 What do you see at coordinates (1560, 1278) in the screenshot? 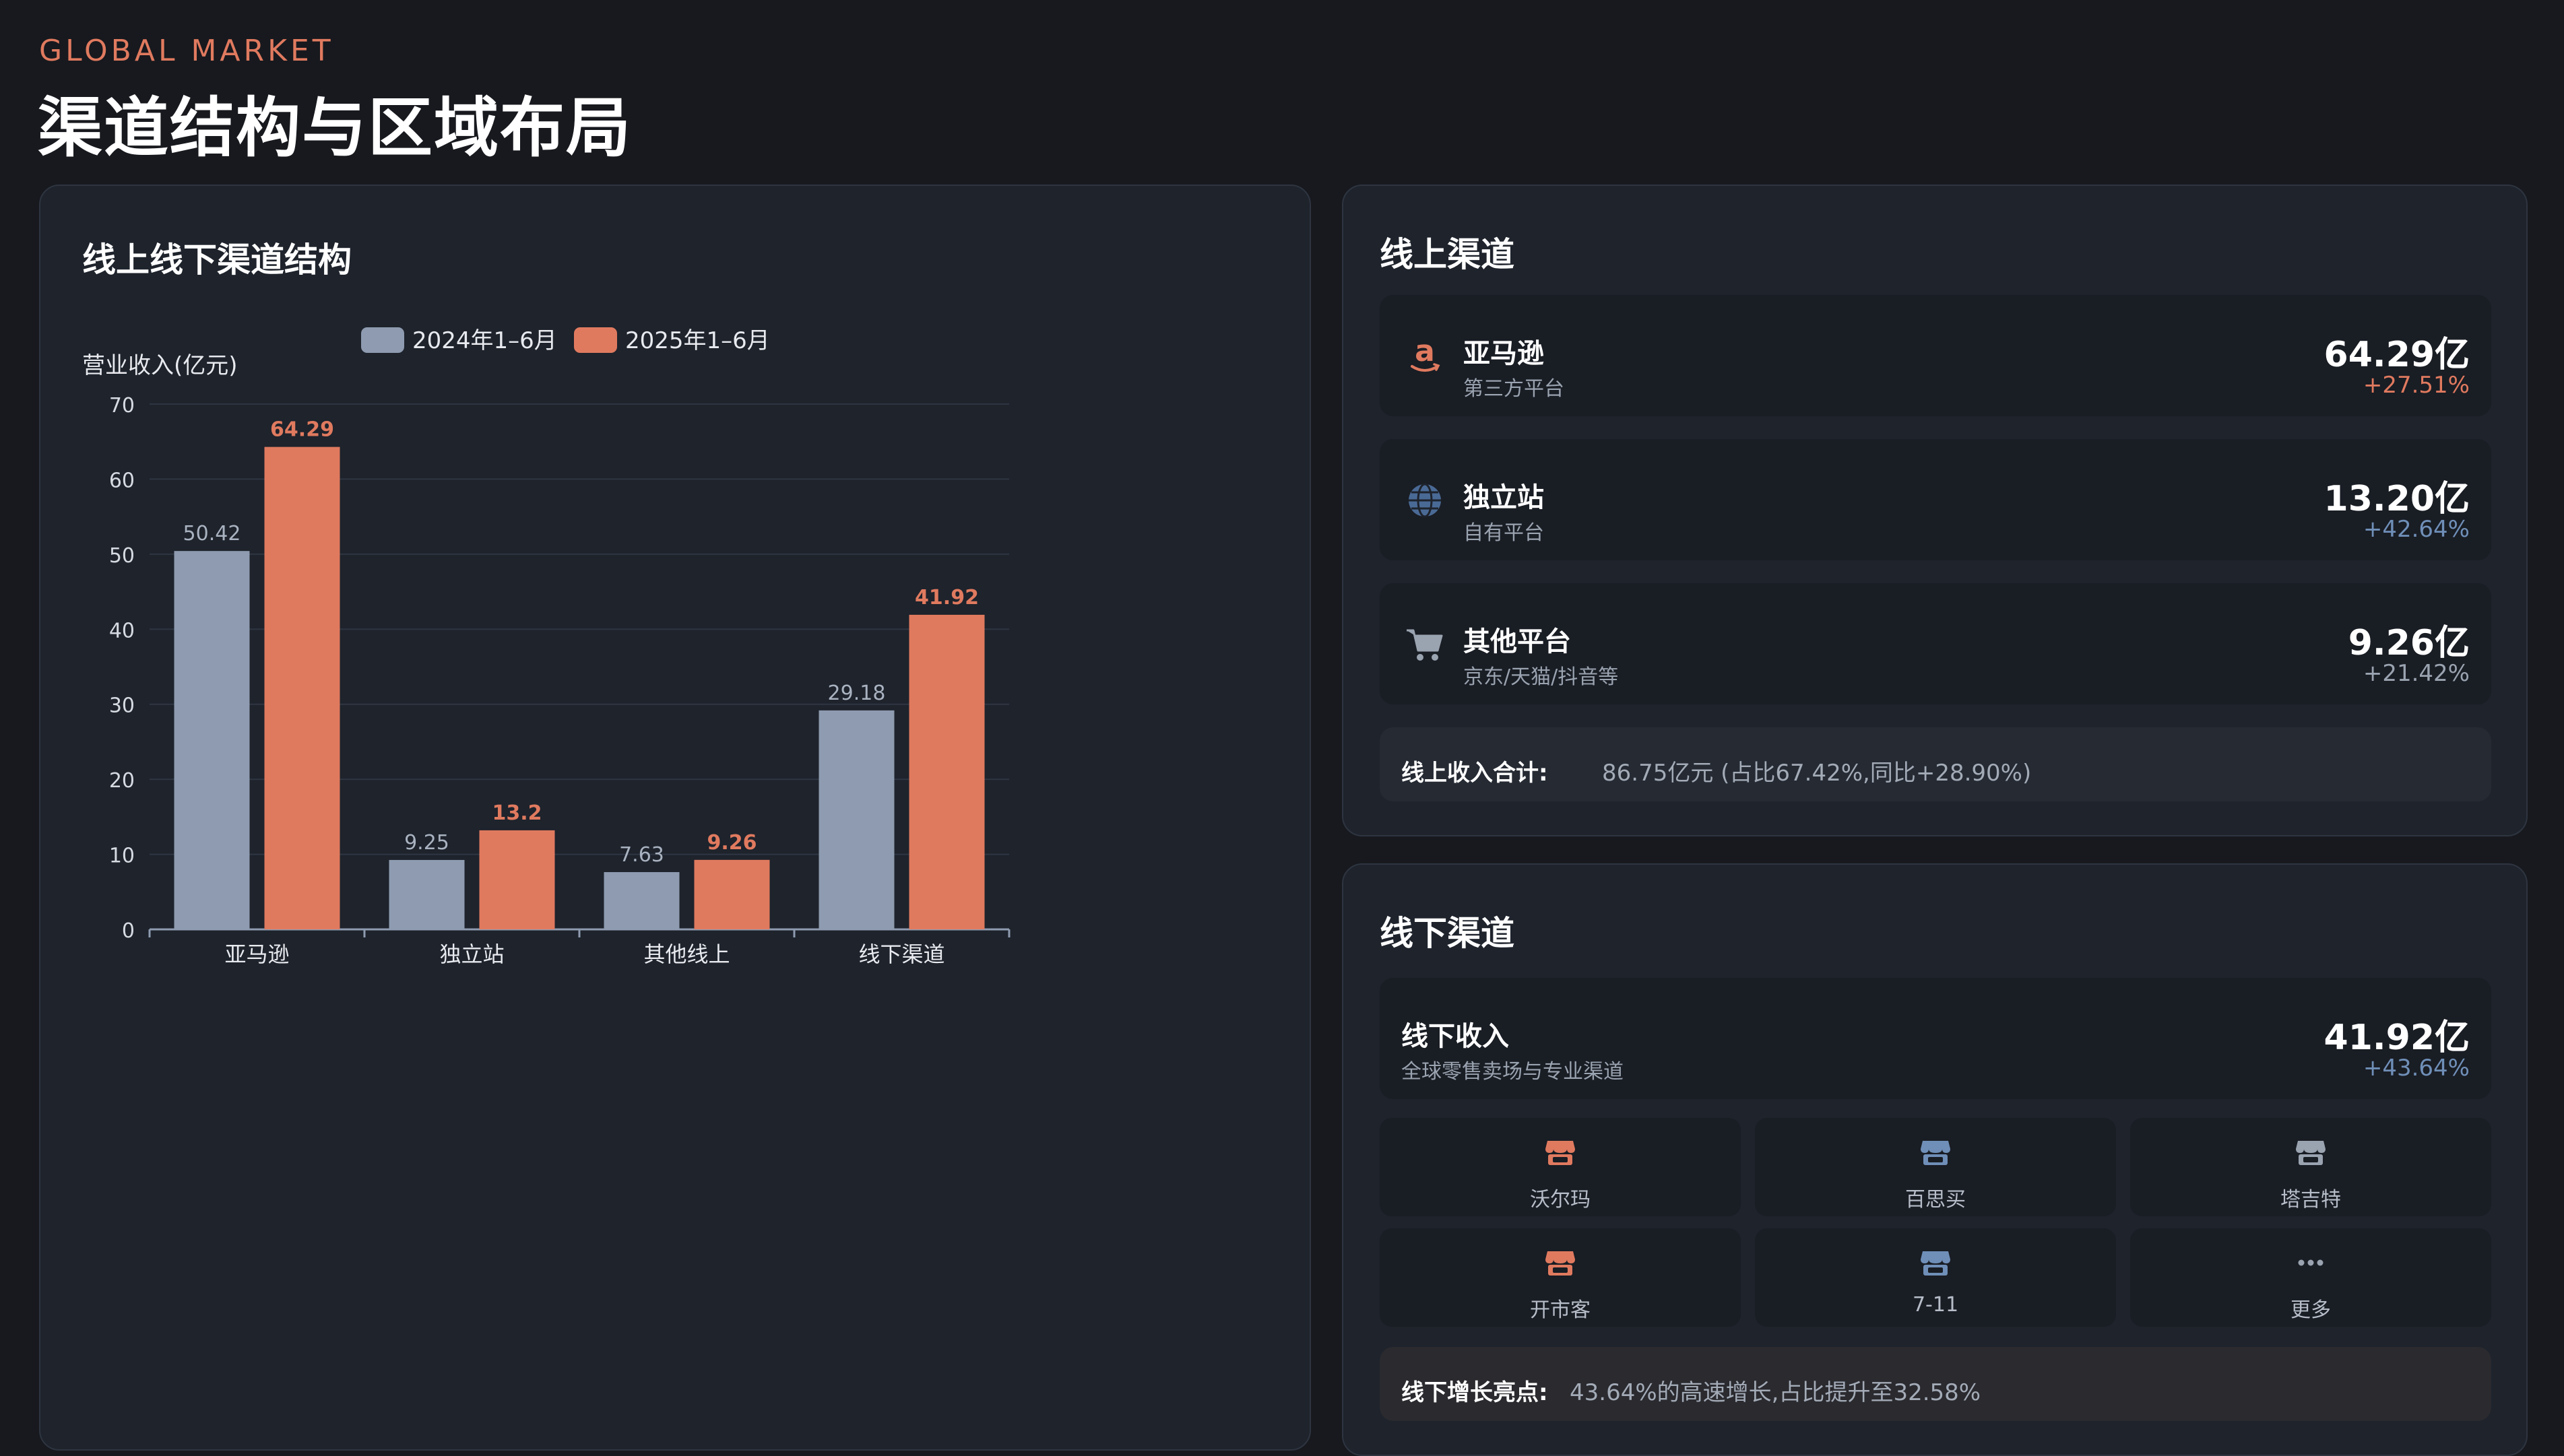
I see `offline-store-tile: 开市客` at bounding box center [1560, 1278].